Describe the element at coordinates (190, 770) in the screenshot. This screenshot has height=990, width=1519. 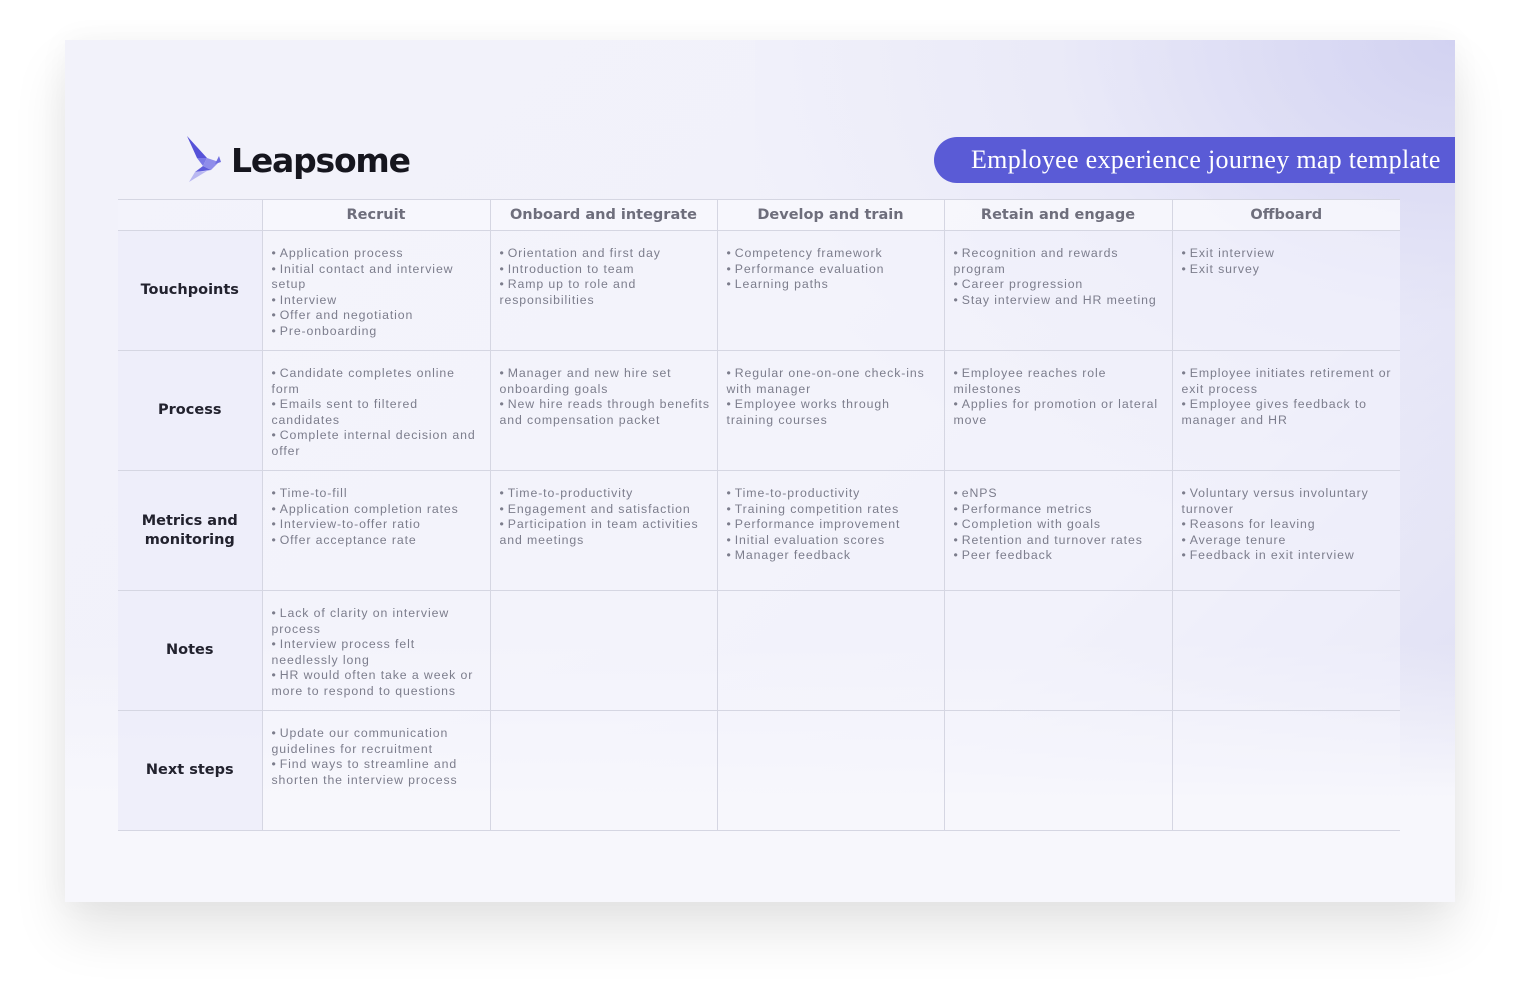
I see `row-label: Next steps` at that location.